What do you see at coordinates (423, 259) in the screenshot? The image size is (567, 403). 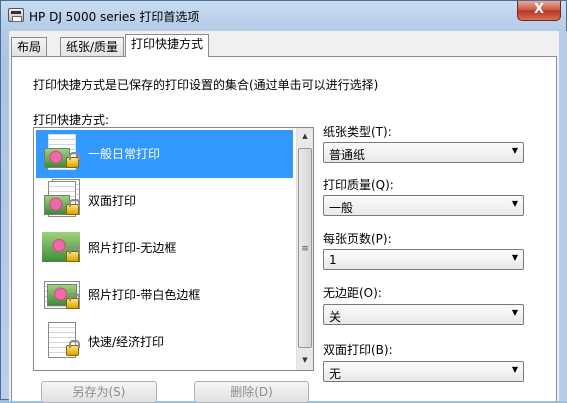 I see `pages-per-sheet-select: 1 ▼` at bounding box center [423, 259].